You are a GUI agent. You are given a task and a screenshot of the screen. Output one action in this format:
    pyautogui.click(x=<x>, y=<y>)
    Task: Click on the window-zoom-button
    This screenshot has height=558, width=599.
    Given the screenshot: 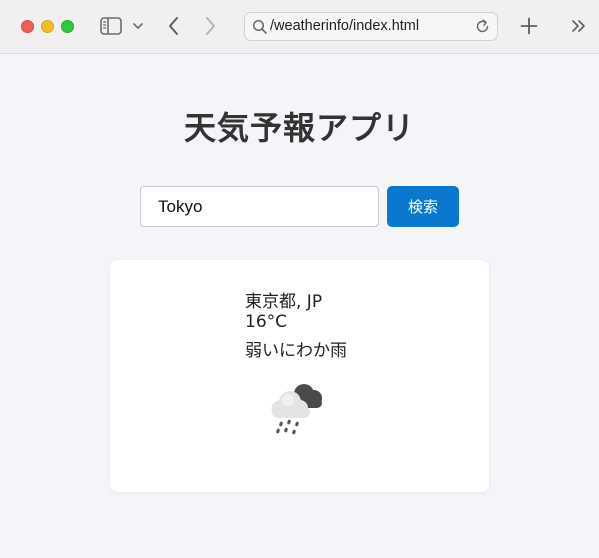 What is the action you would take?
    pyautogui.click(x=67, y=26)
    